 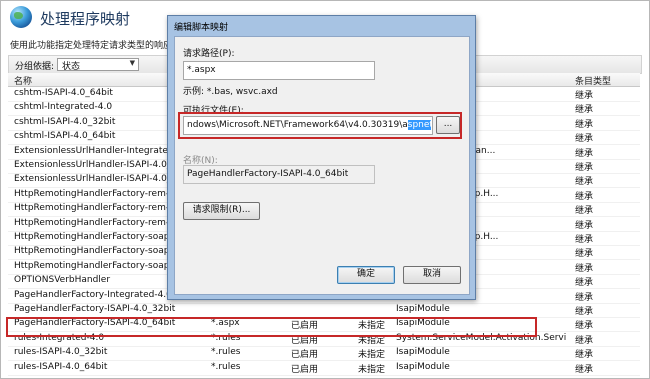 I want to click on request-path-label: 请求路径(P):, so click(x=209, y=54).